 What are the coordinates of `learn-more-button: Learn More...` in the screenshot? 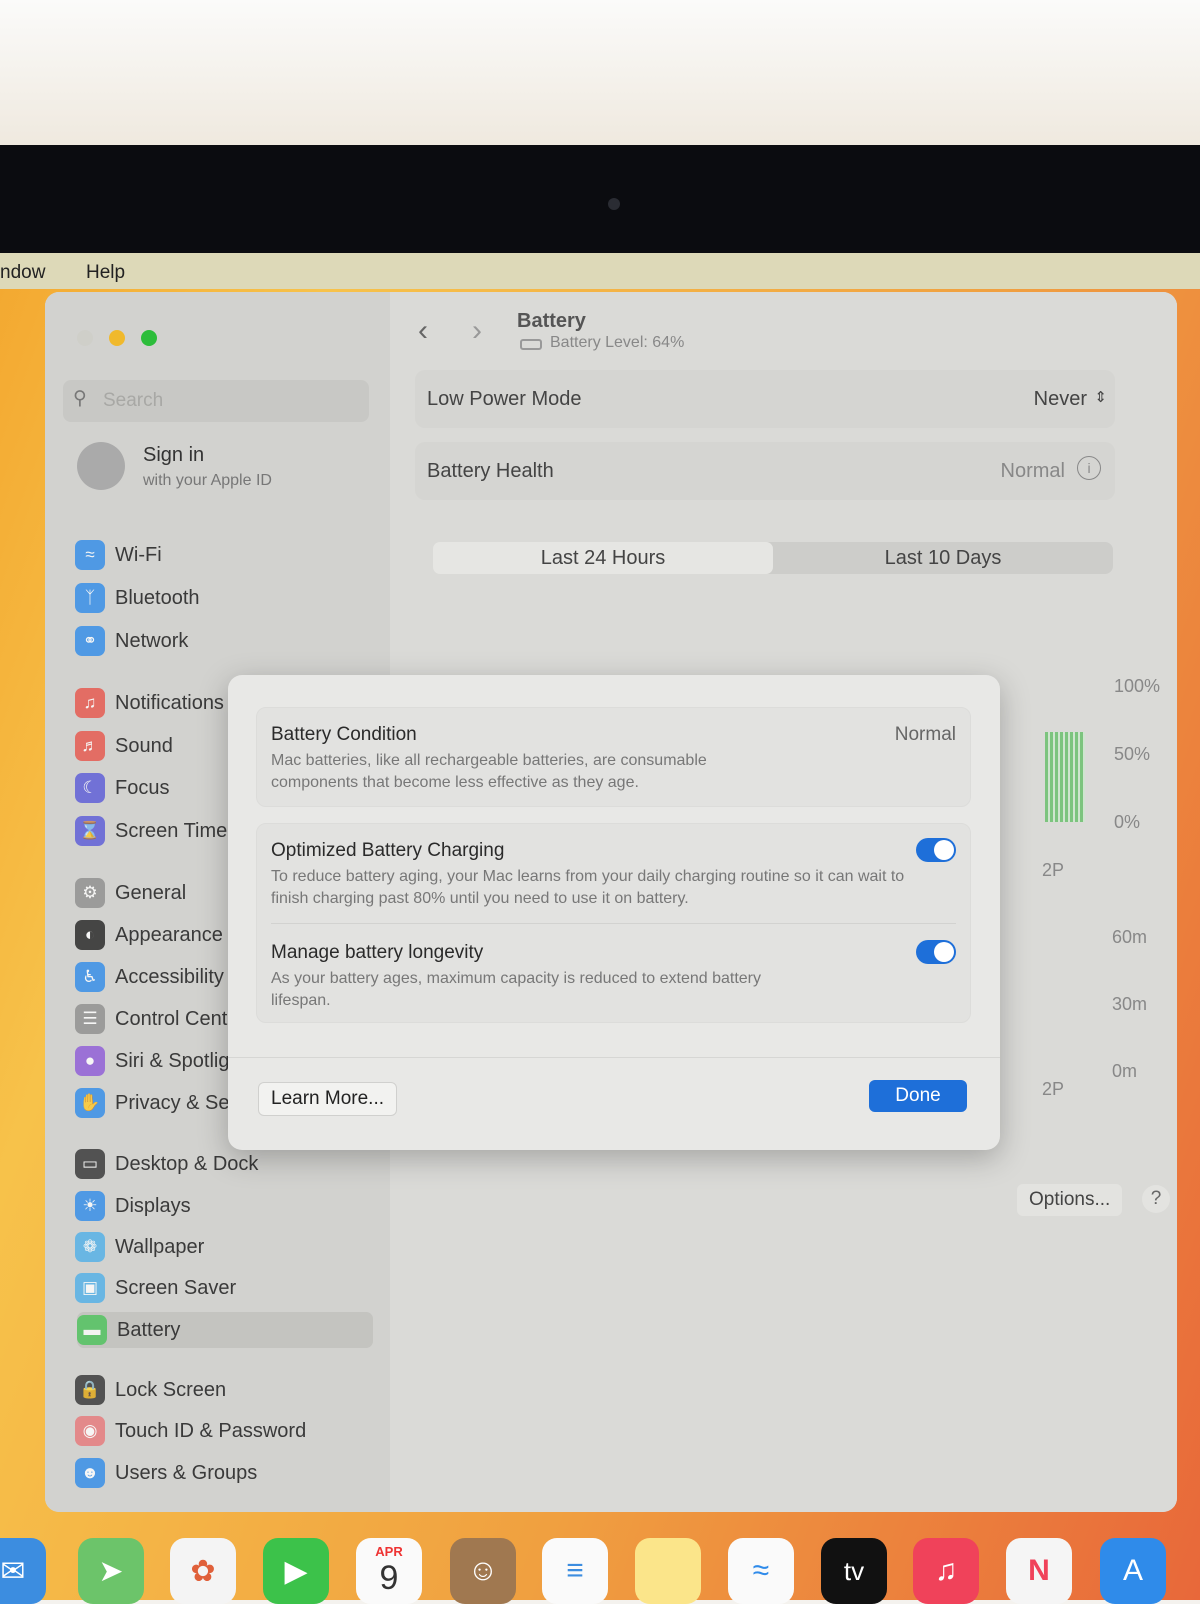 It's located at (327, 1099).